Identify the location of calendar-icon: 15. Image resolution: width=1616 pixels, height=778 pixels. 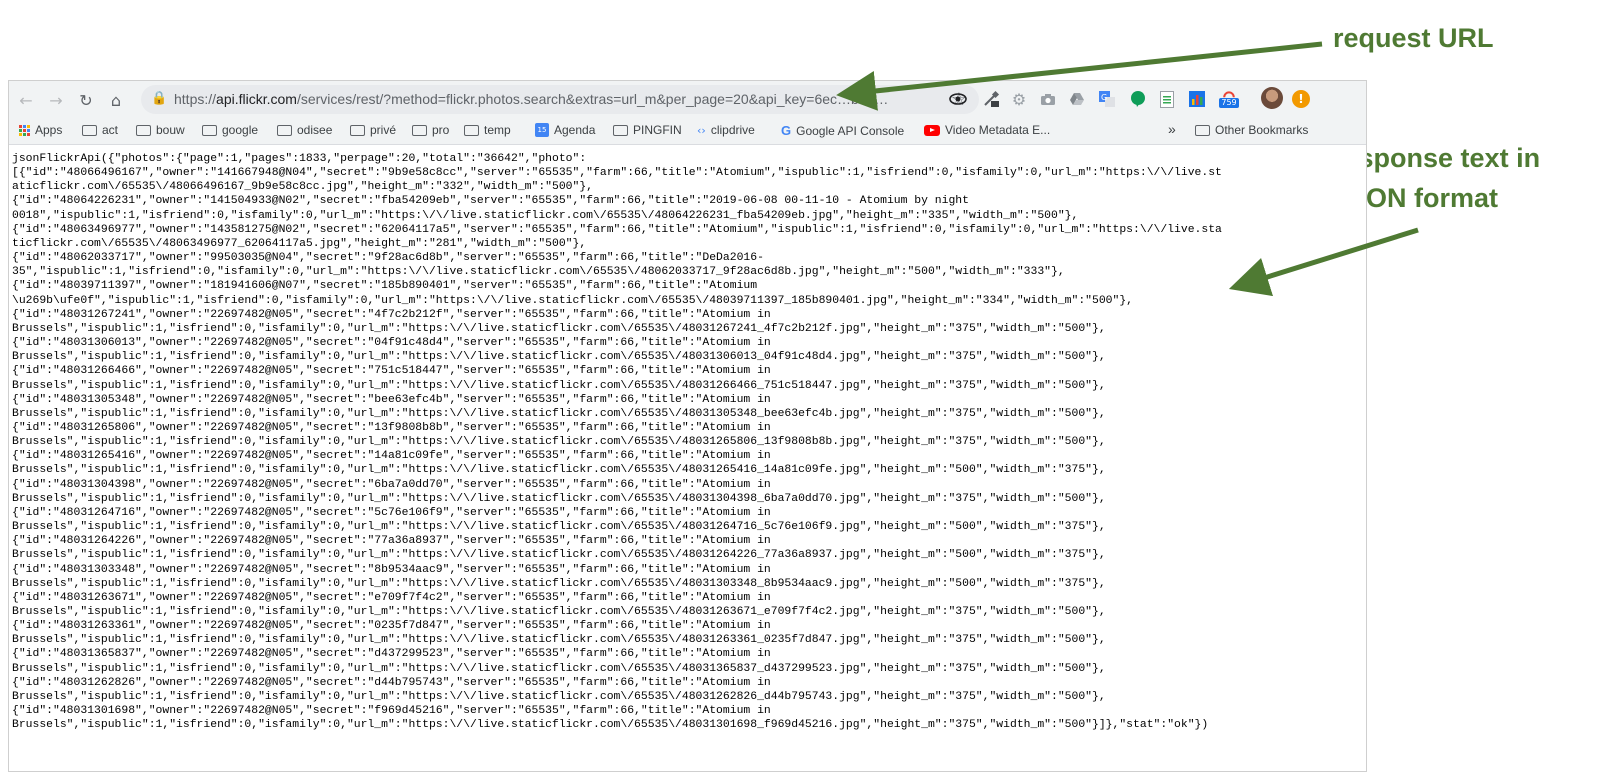
(542, 130).